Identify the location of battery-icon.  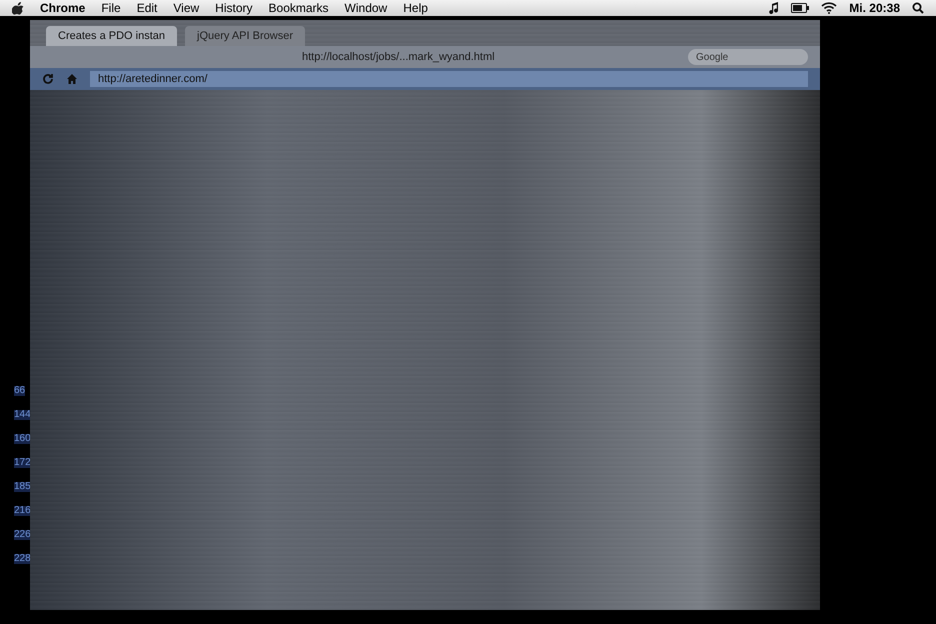
(800, 8).